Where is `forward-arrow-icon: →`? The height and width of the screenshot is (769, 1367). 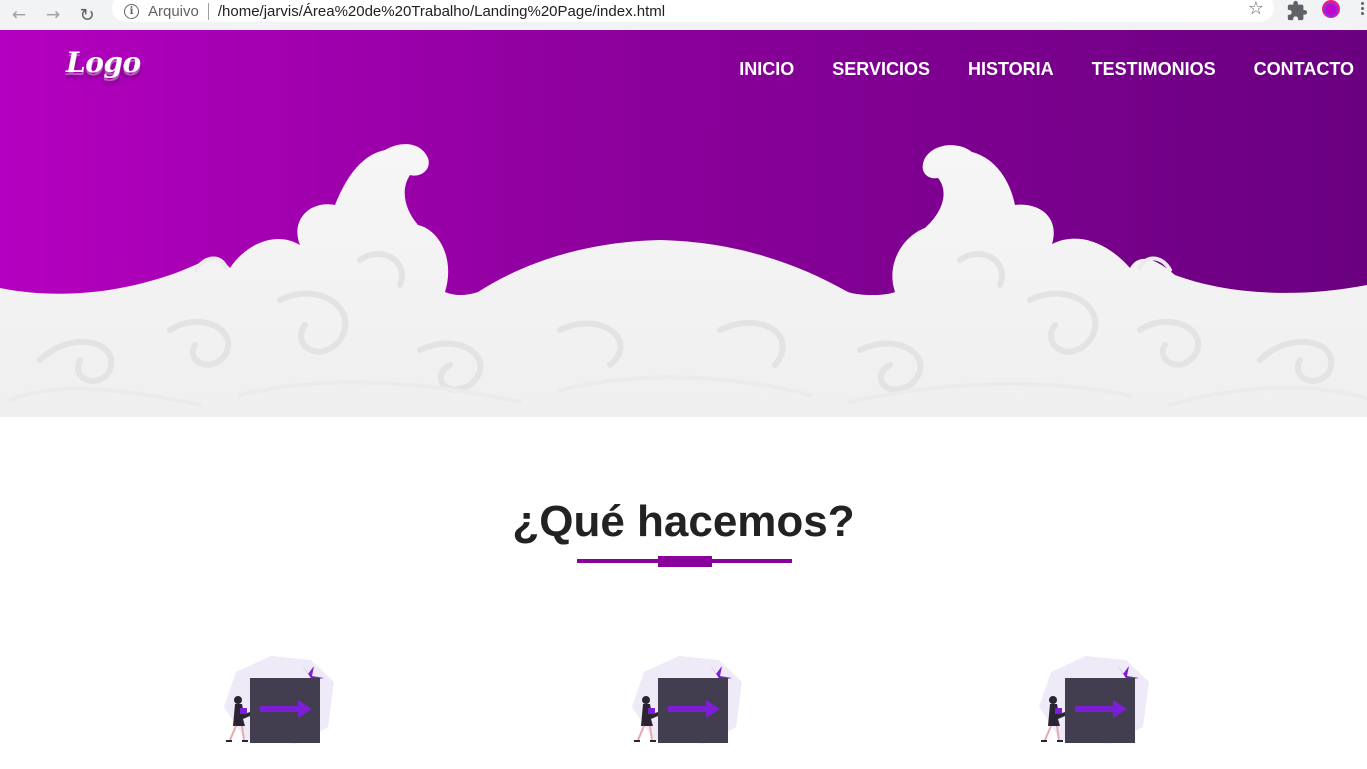
forward-arrow-icon: → is located at coordinates (53, 15).